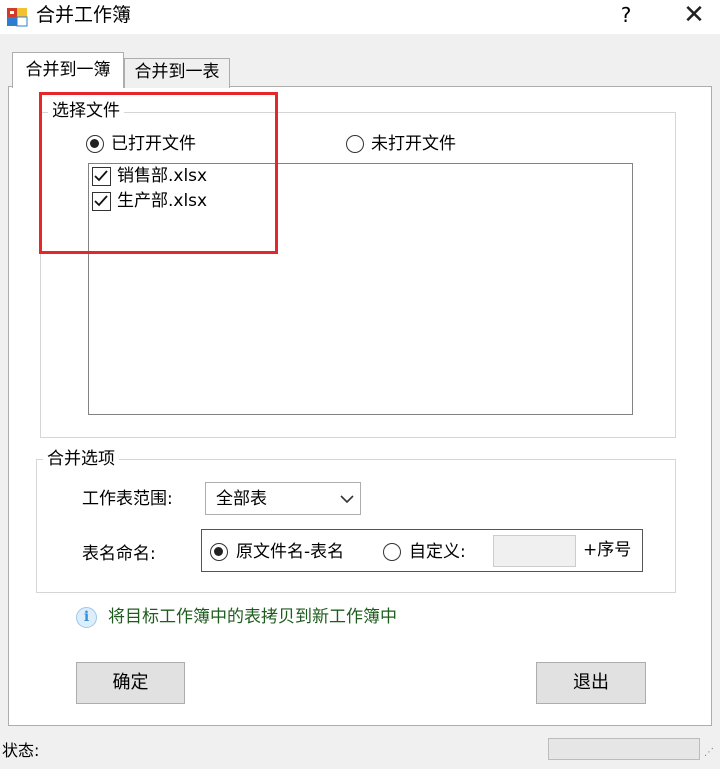 The height and width of the screenshot is (769, 720). What do you see at coordinates (626, 15) in the screenshot?
I see `help-button: ?` at bounding box center [626, 15].